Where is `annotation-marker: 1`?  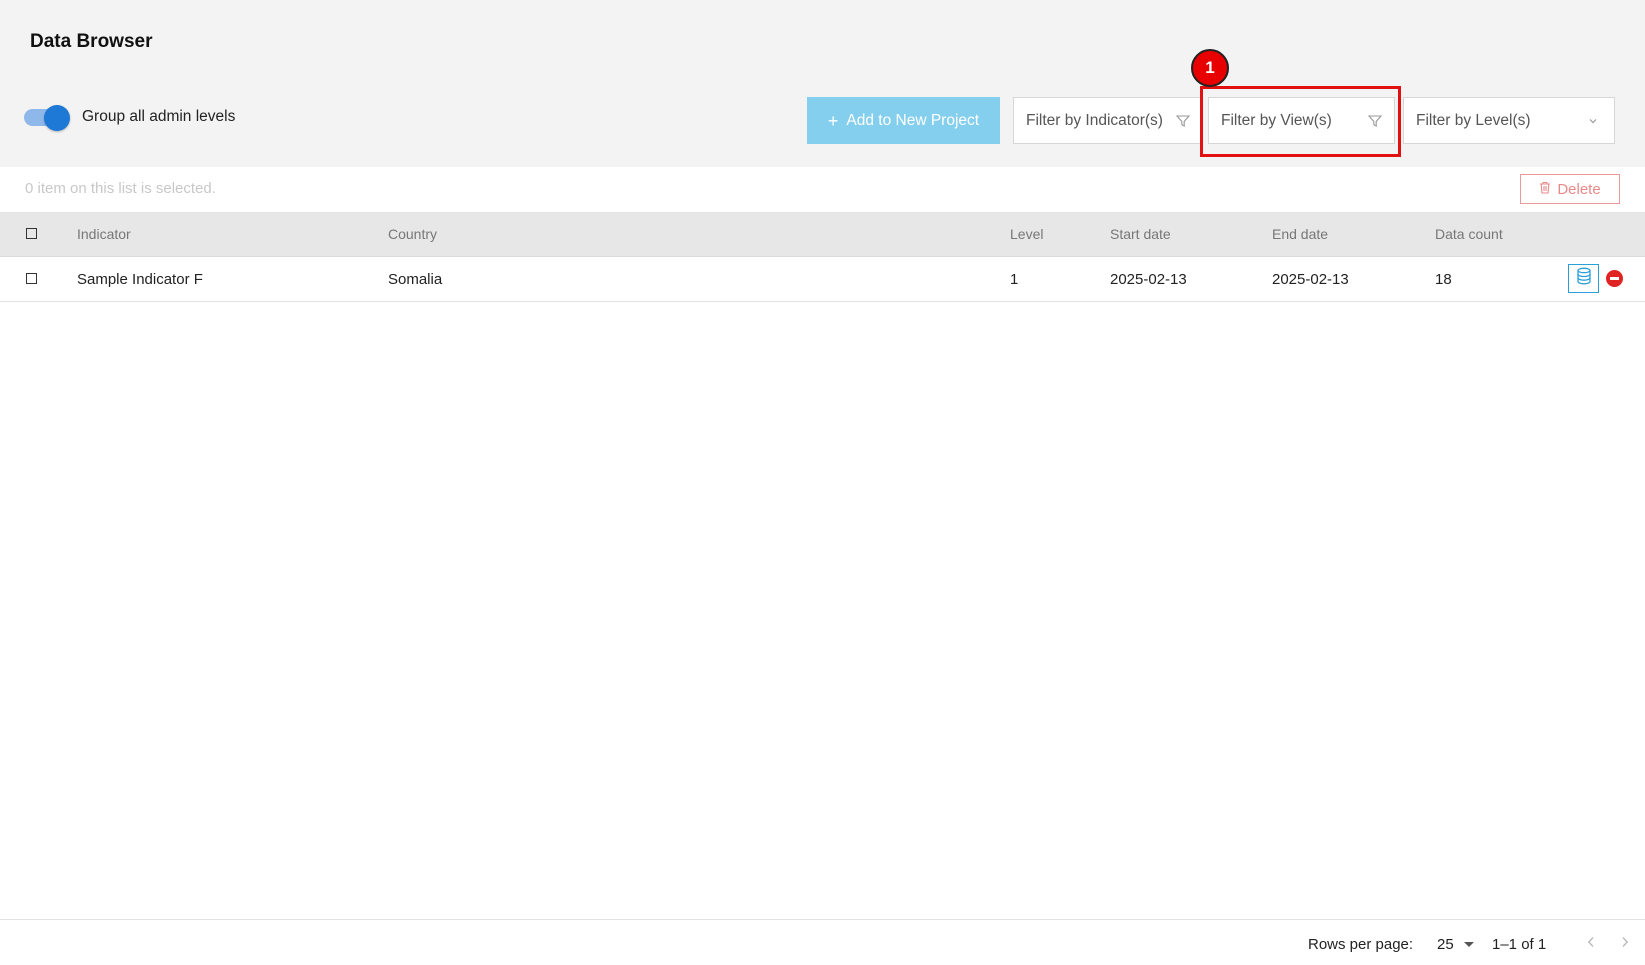 annotation-marker: 1 is located at coordinates (1210, 68).